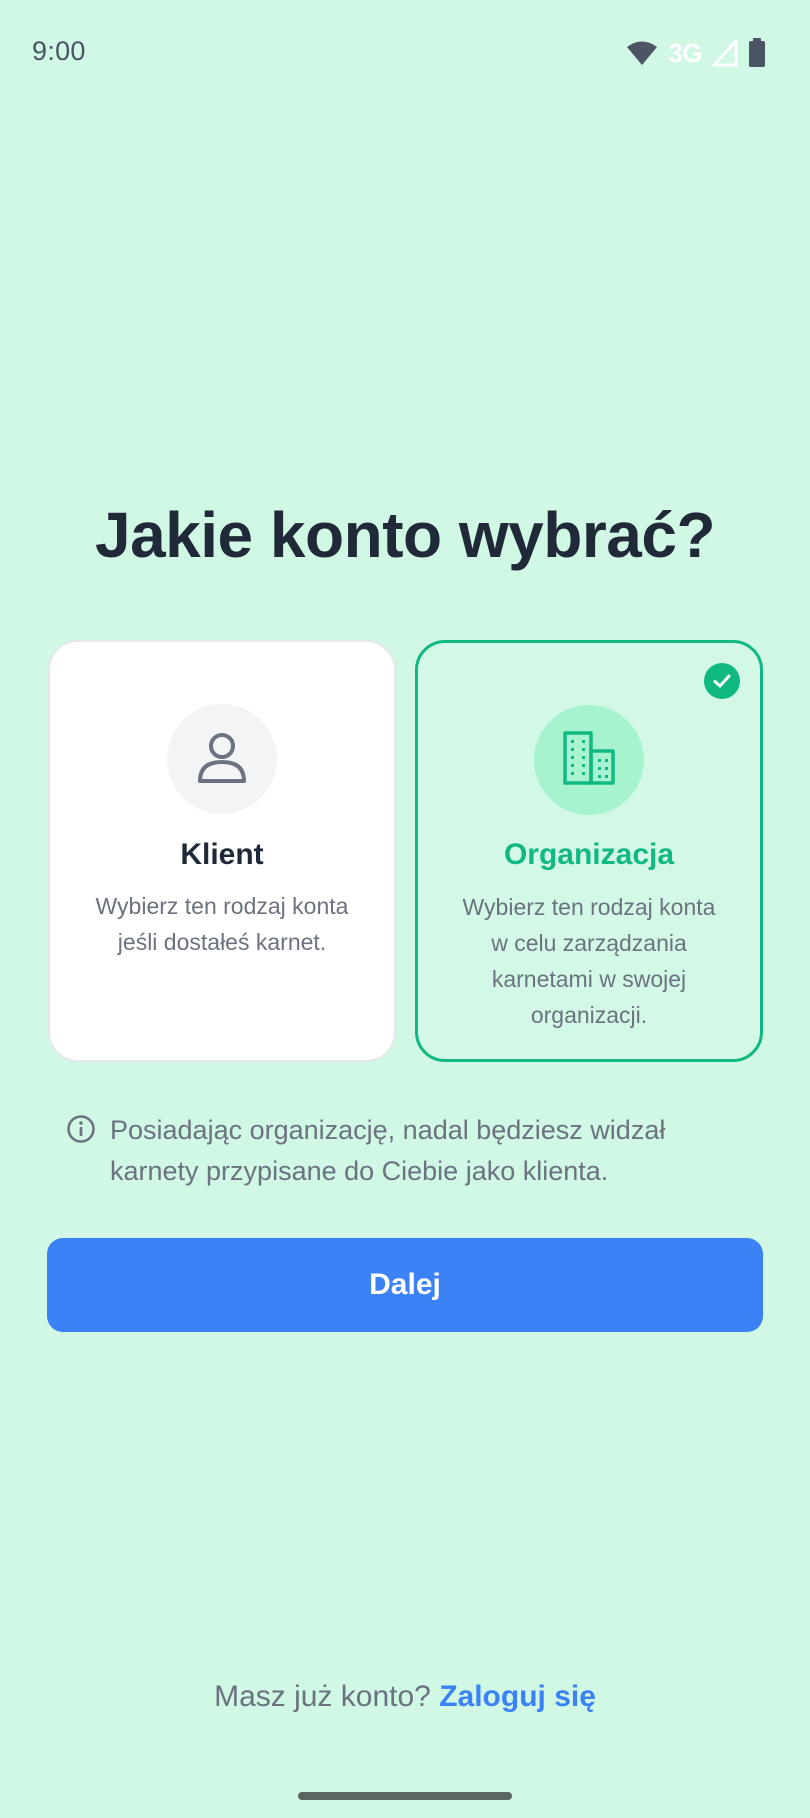  I want to click on home-indicator, so click(405, 1796).